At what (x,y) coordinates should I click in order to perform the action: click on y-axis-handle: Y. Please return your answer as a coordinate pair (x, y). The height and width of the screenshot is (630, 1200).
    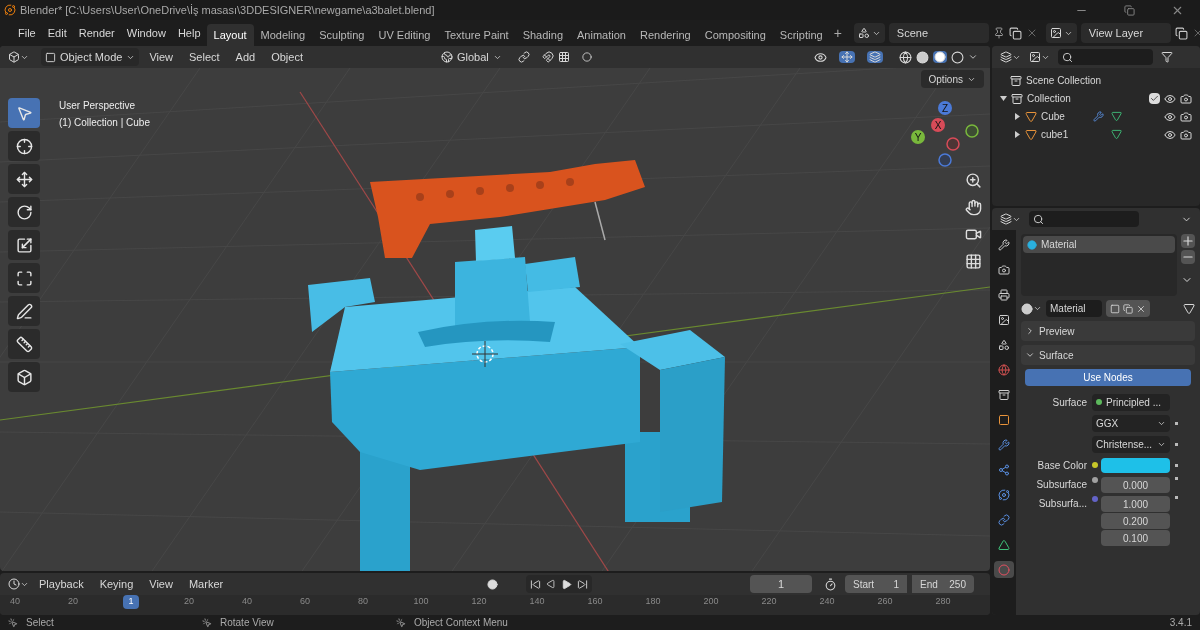
    Looking at the image, I should click on (918, 137).